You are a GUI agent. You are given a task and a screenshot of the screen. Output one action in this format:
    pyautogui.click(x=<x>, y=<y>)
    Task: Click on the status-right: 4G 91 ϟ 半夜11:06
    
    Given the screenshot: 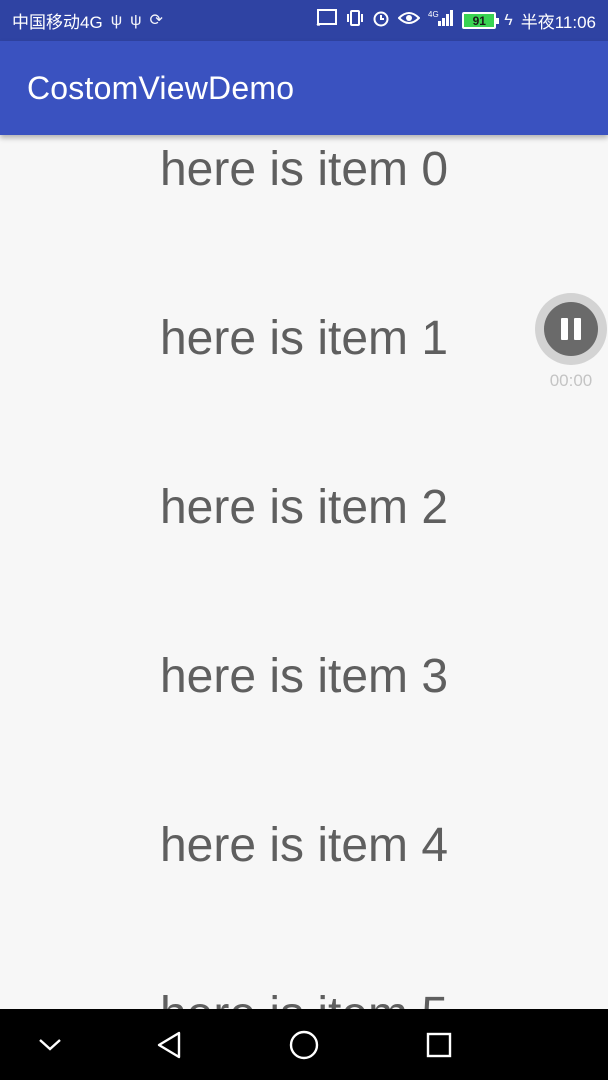 What is the action you would take?
    pyautogui.click(x=456, y=20)
    